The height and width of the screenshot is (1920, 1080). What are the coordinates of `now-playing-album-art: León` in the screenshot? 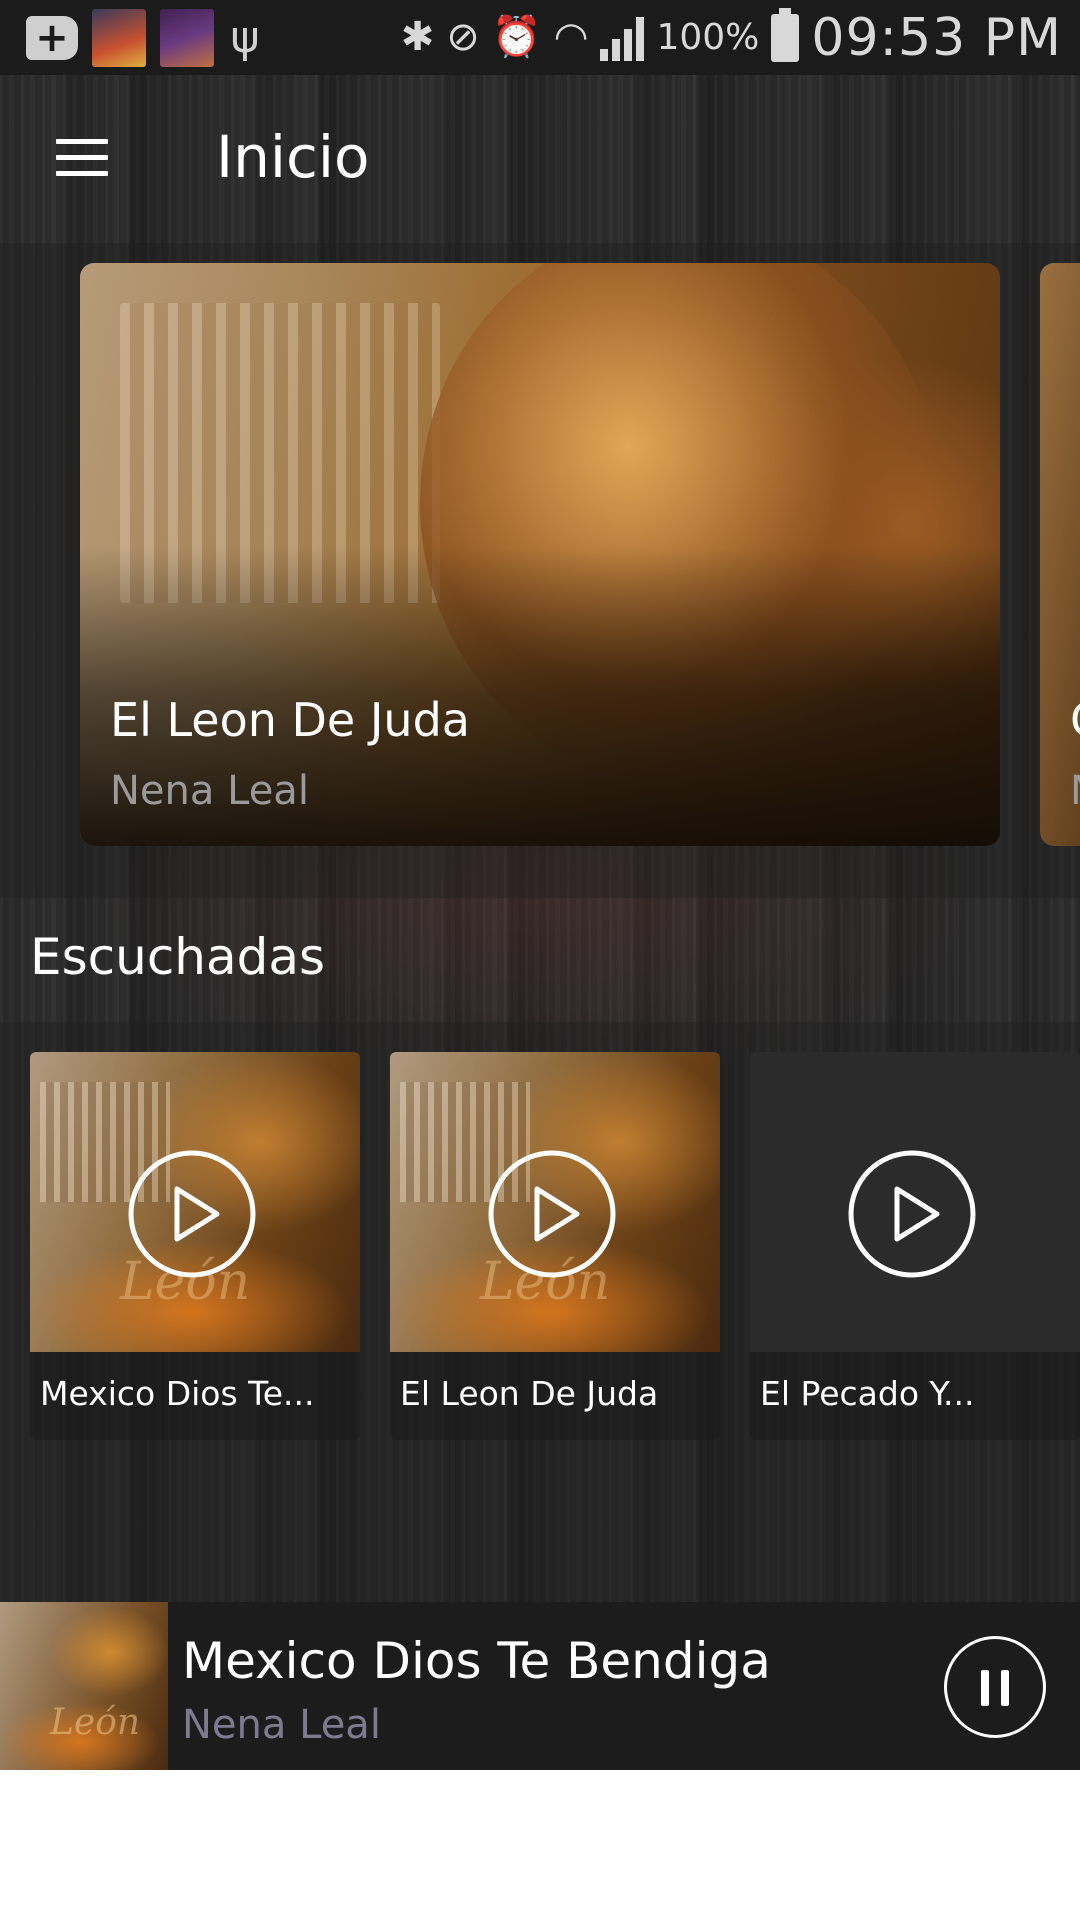 It's located at (84, 1686).